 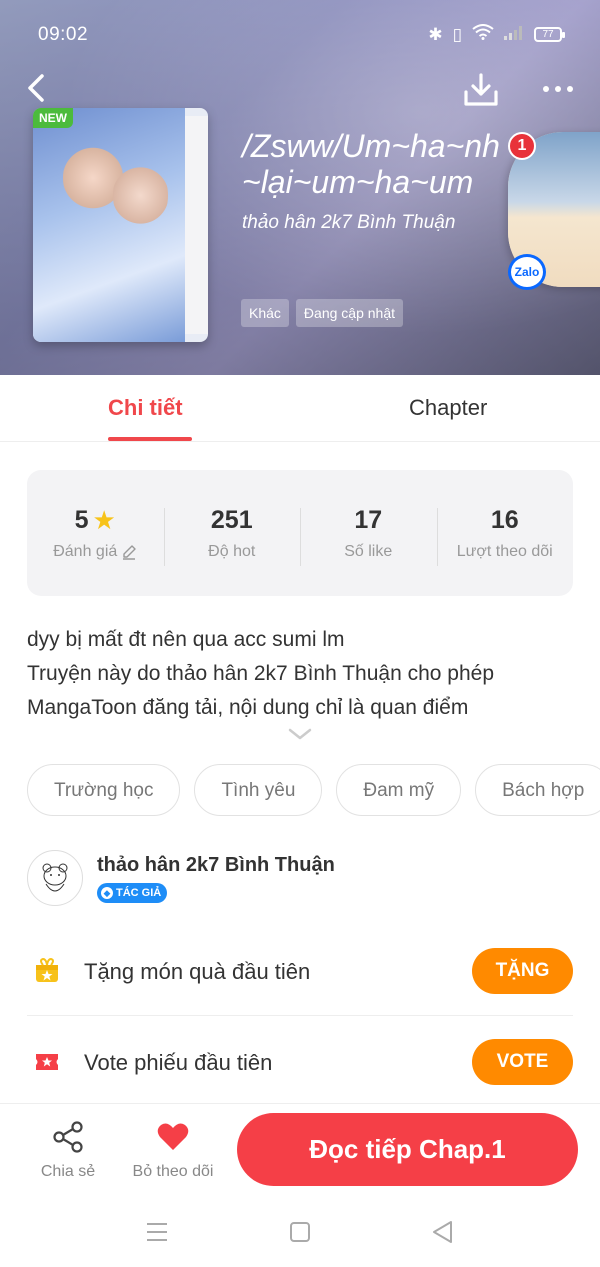 What do you see at coordinates (537, 790) in the screenshot?
I see `genre-chip: Bách hợp` at bounding box center [537, 790].